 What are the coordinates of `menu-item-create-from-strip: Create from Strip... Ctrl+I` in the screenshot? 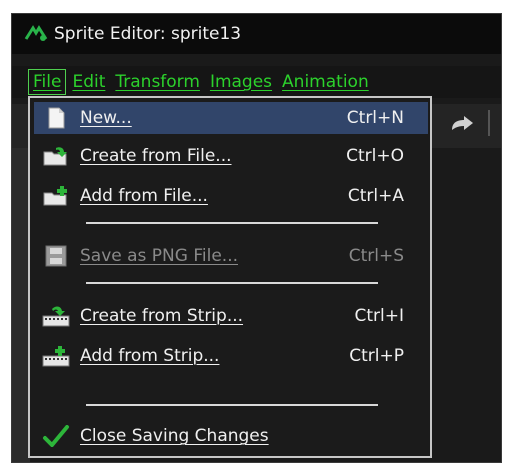 It's located at (231, 316).